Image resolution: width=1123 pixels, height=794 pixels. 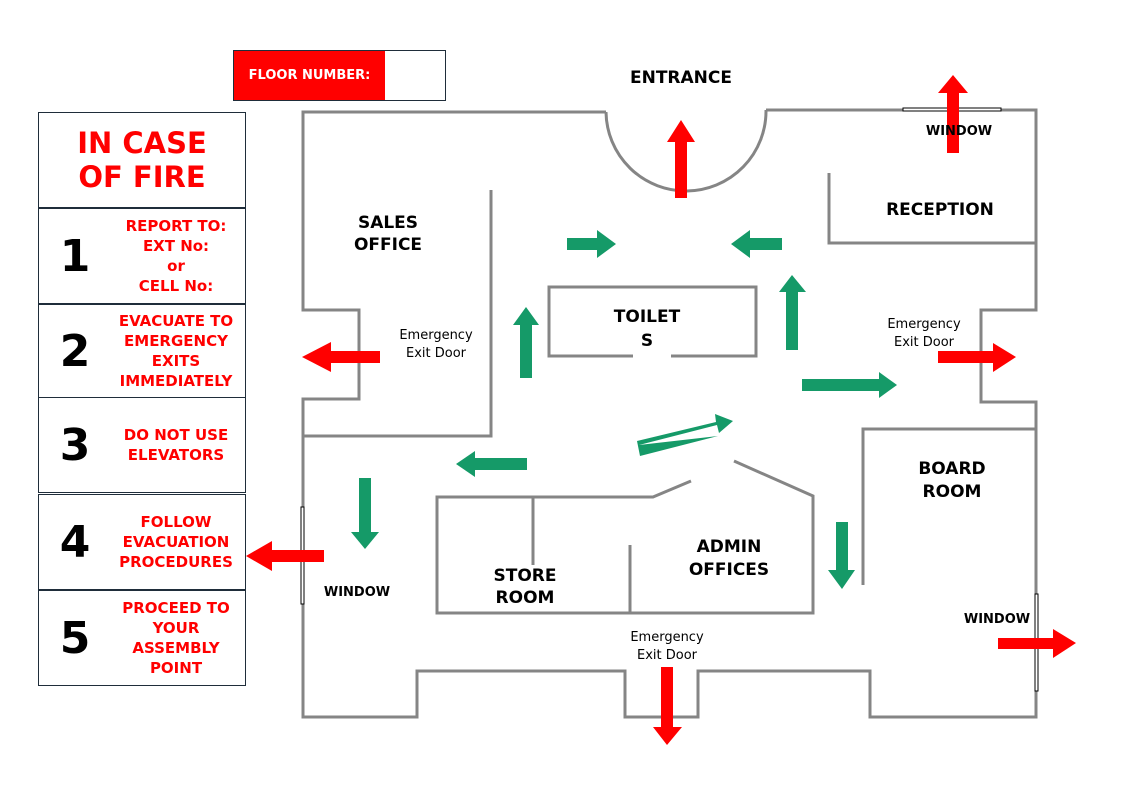 What do you see at coordinates (948, 506) in the screenshot?
I see `board-room-wall` at bounding box center [948, 506].